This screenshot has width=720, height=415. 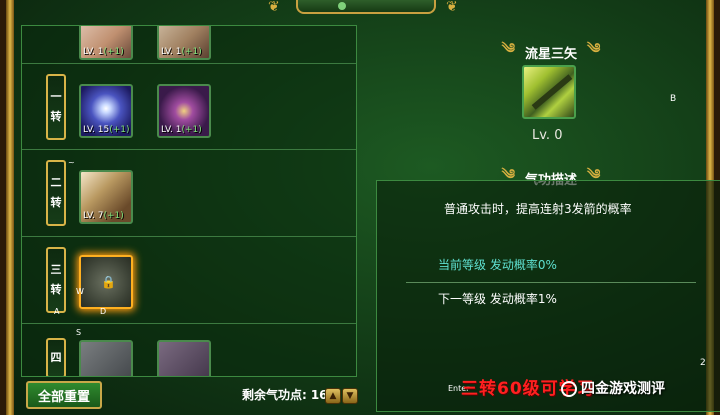 What do you see at coordinates (103, 216) in the screenshot?
I see `skill-level-label: LV. 7(+1)` at bounding box center [103, 216].